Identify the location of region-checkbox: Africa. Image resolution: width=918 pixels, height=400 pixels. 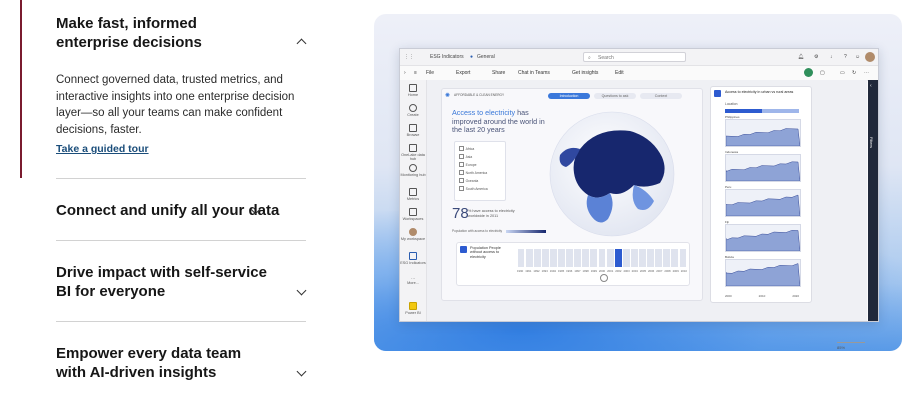
(467, 148).